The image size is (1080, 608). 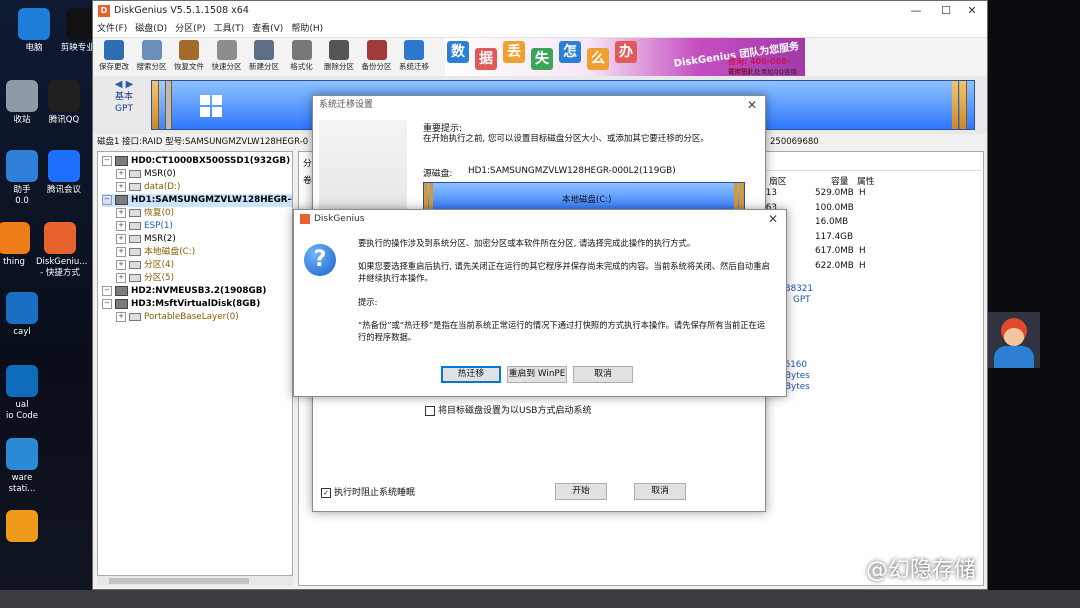 I want to click on tree-partition-node: + data(D:), so click(x=148, y=187).